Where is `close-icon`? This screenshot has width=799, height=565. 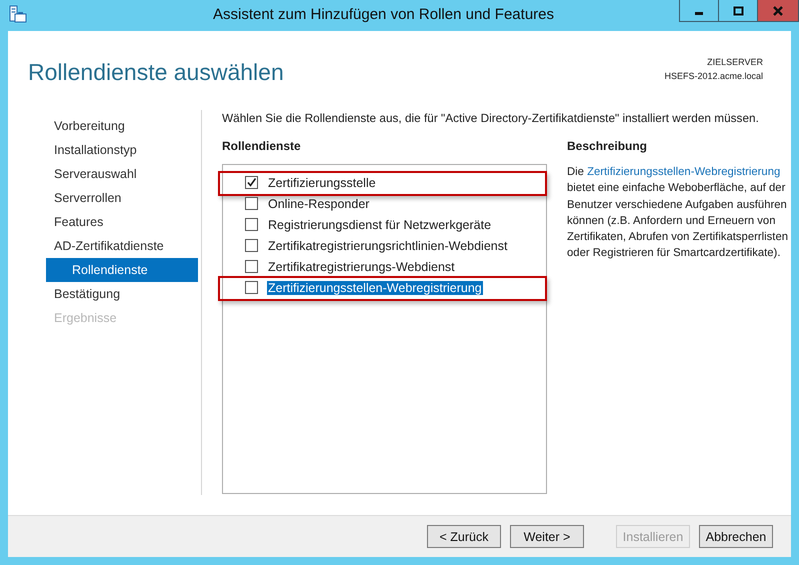
close-icon is located at coordinates (778, 11).